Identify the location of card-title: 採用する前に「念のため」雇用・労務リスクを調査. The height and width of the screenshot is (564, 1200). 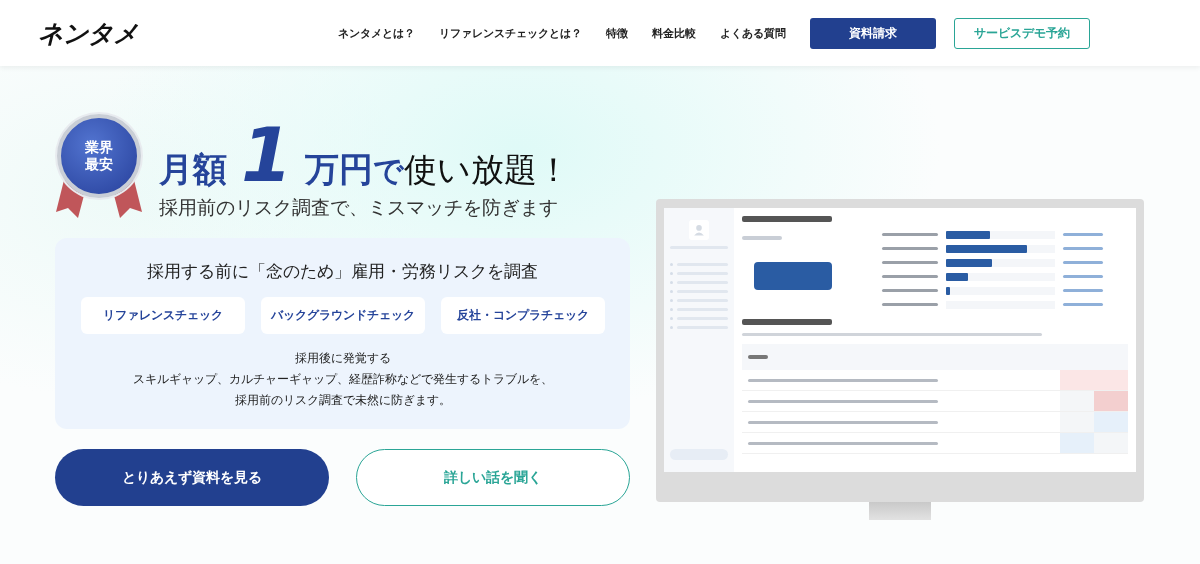
(342, 271).